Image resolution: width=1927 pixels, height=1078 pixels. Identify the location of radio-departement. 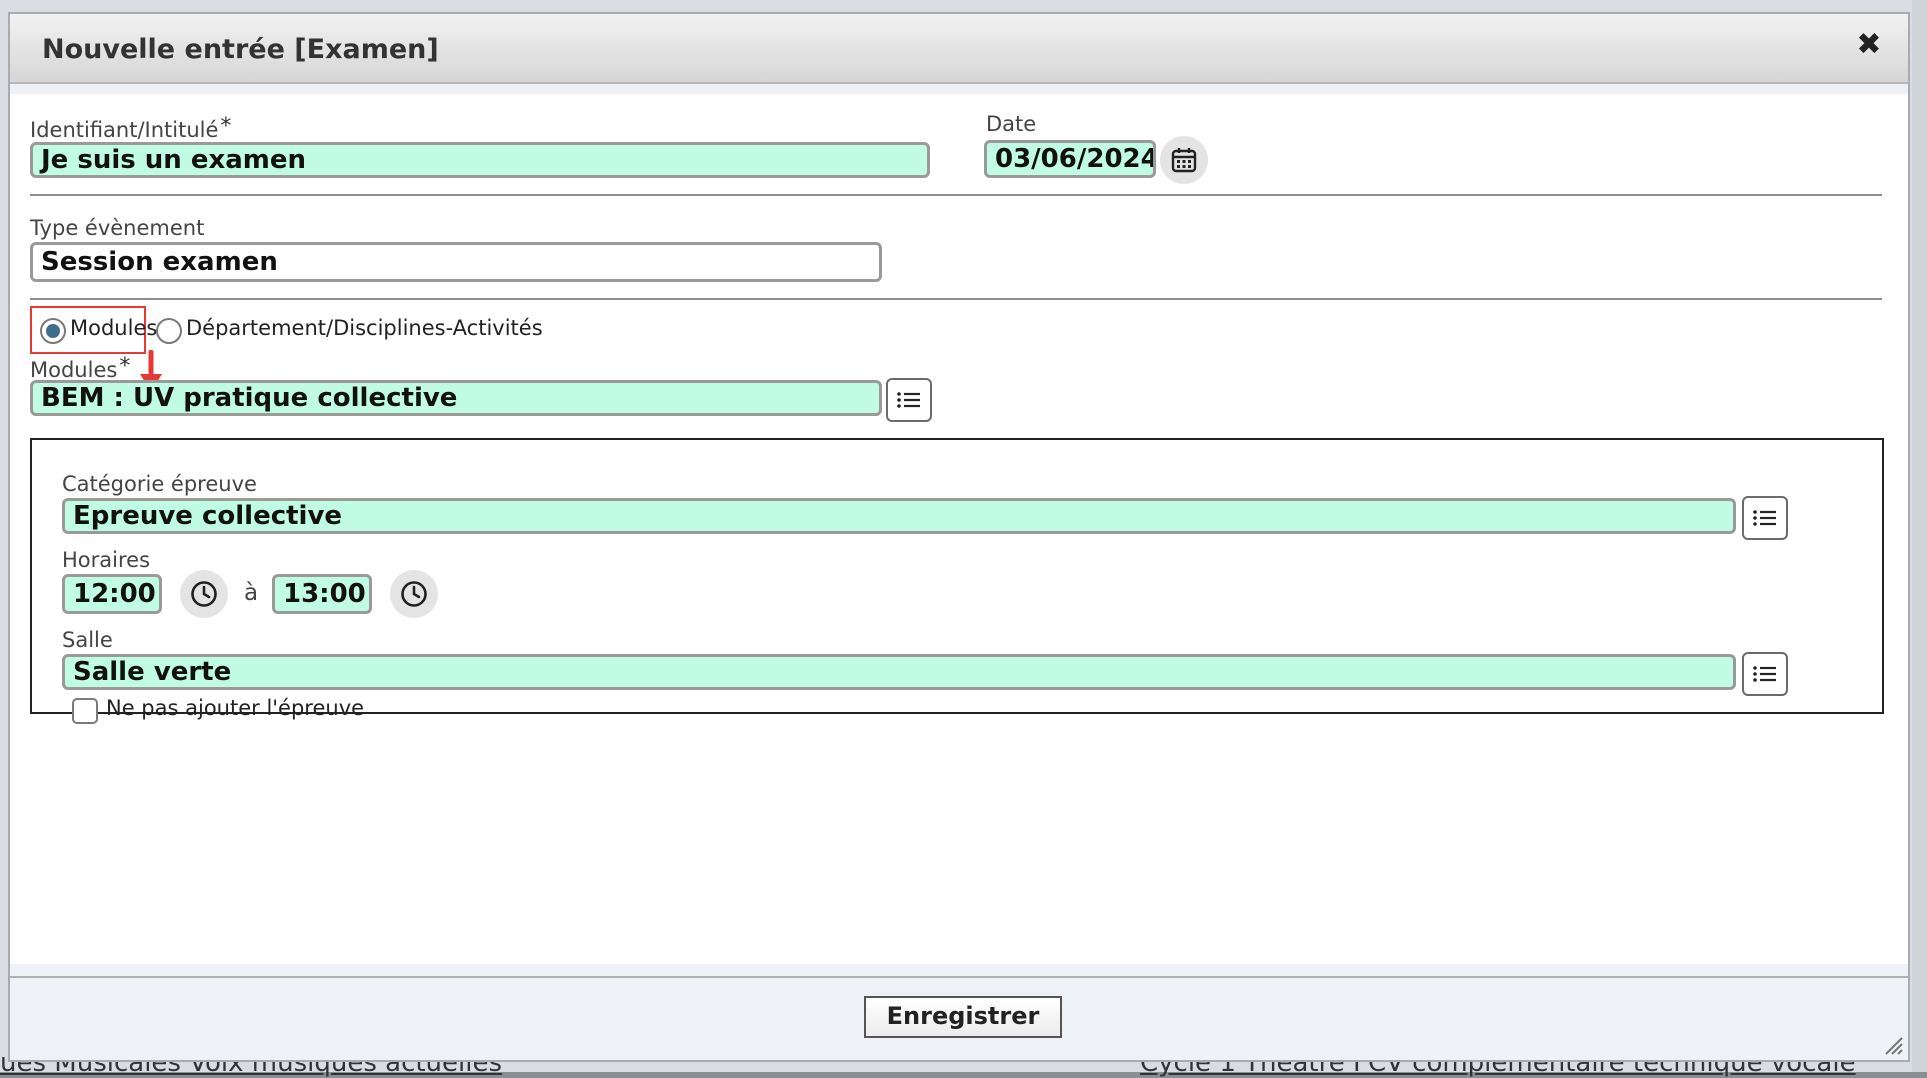
(169, 331).